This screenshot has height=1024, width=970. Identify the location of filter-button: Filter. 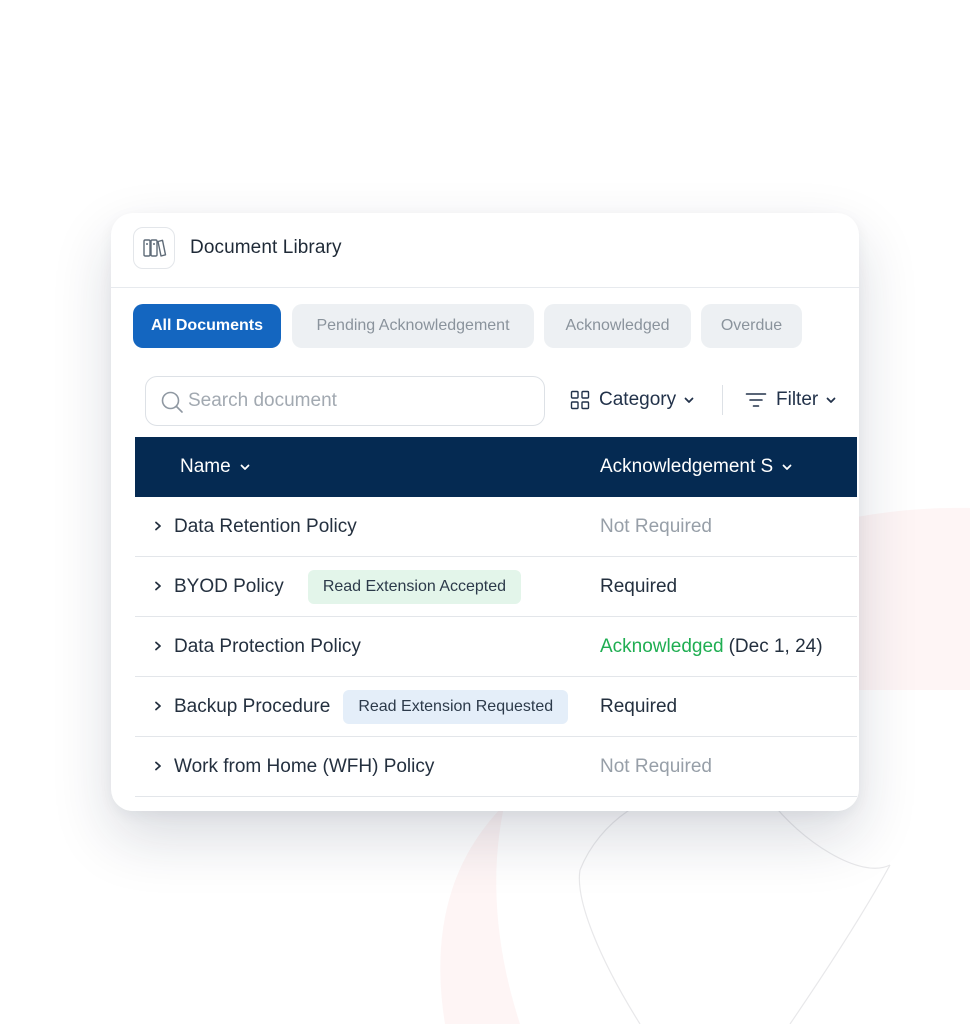
(791, 400).